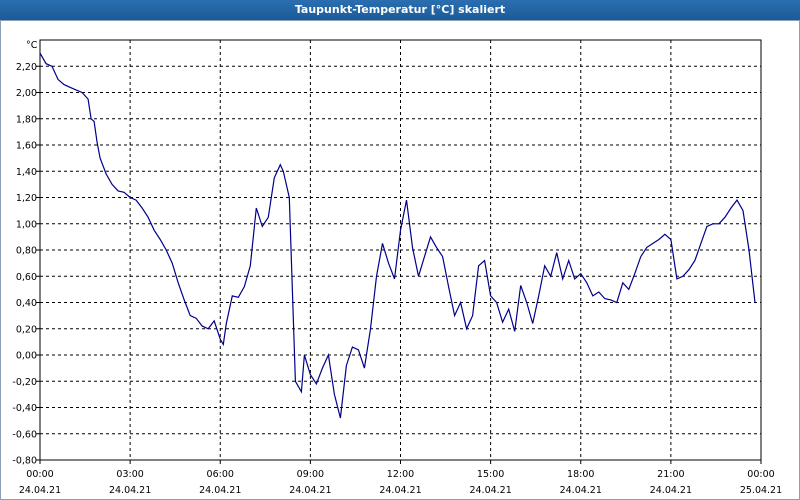 The height and width of the screenshot is (500, 800). What do you see at coordinates (580, 474) in the screenshot?
I see `x-tick-time-label: 18:00` at bounding box center [580, 474].